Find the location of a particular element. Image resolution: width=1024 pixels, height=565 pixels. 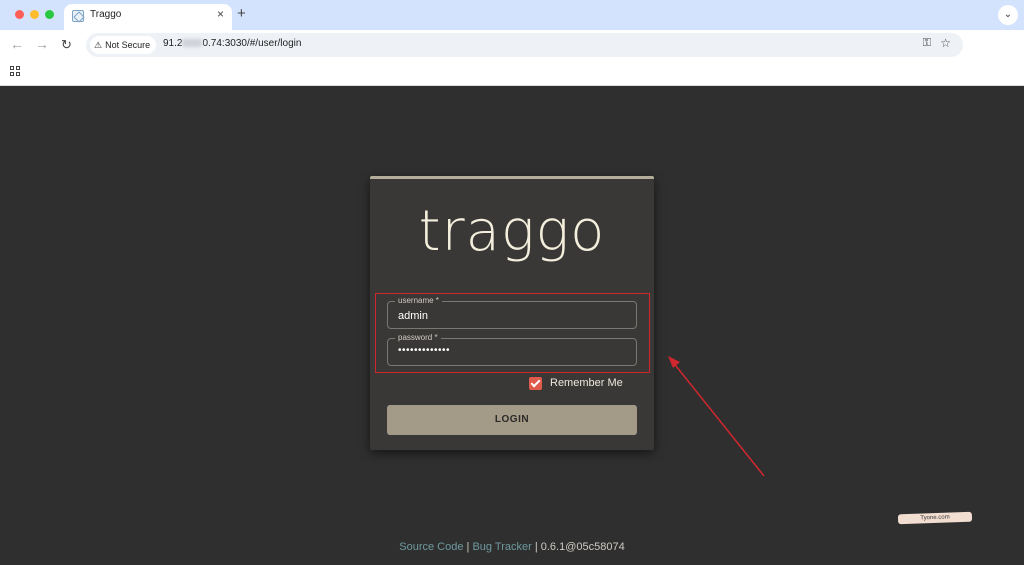

remember-me-label: Remember Me is located at coordinates (586, 383).